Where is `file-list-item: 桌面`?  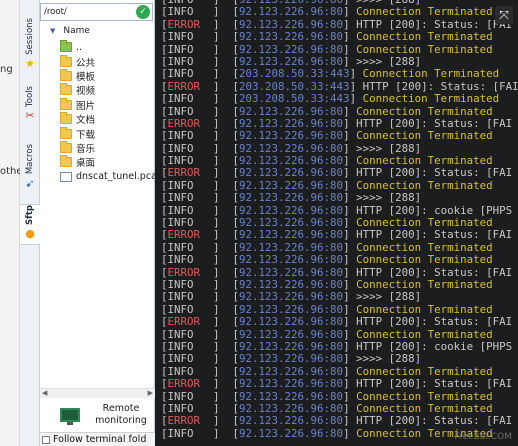 file-list-item: 桌面 is located at coordinates (97, 162).